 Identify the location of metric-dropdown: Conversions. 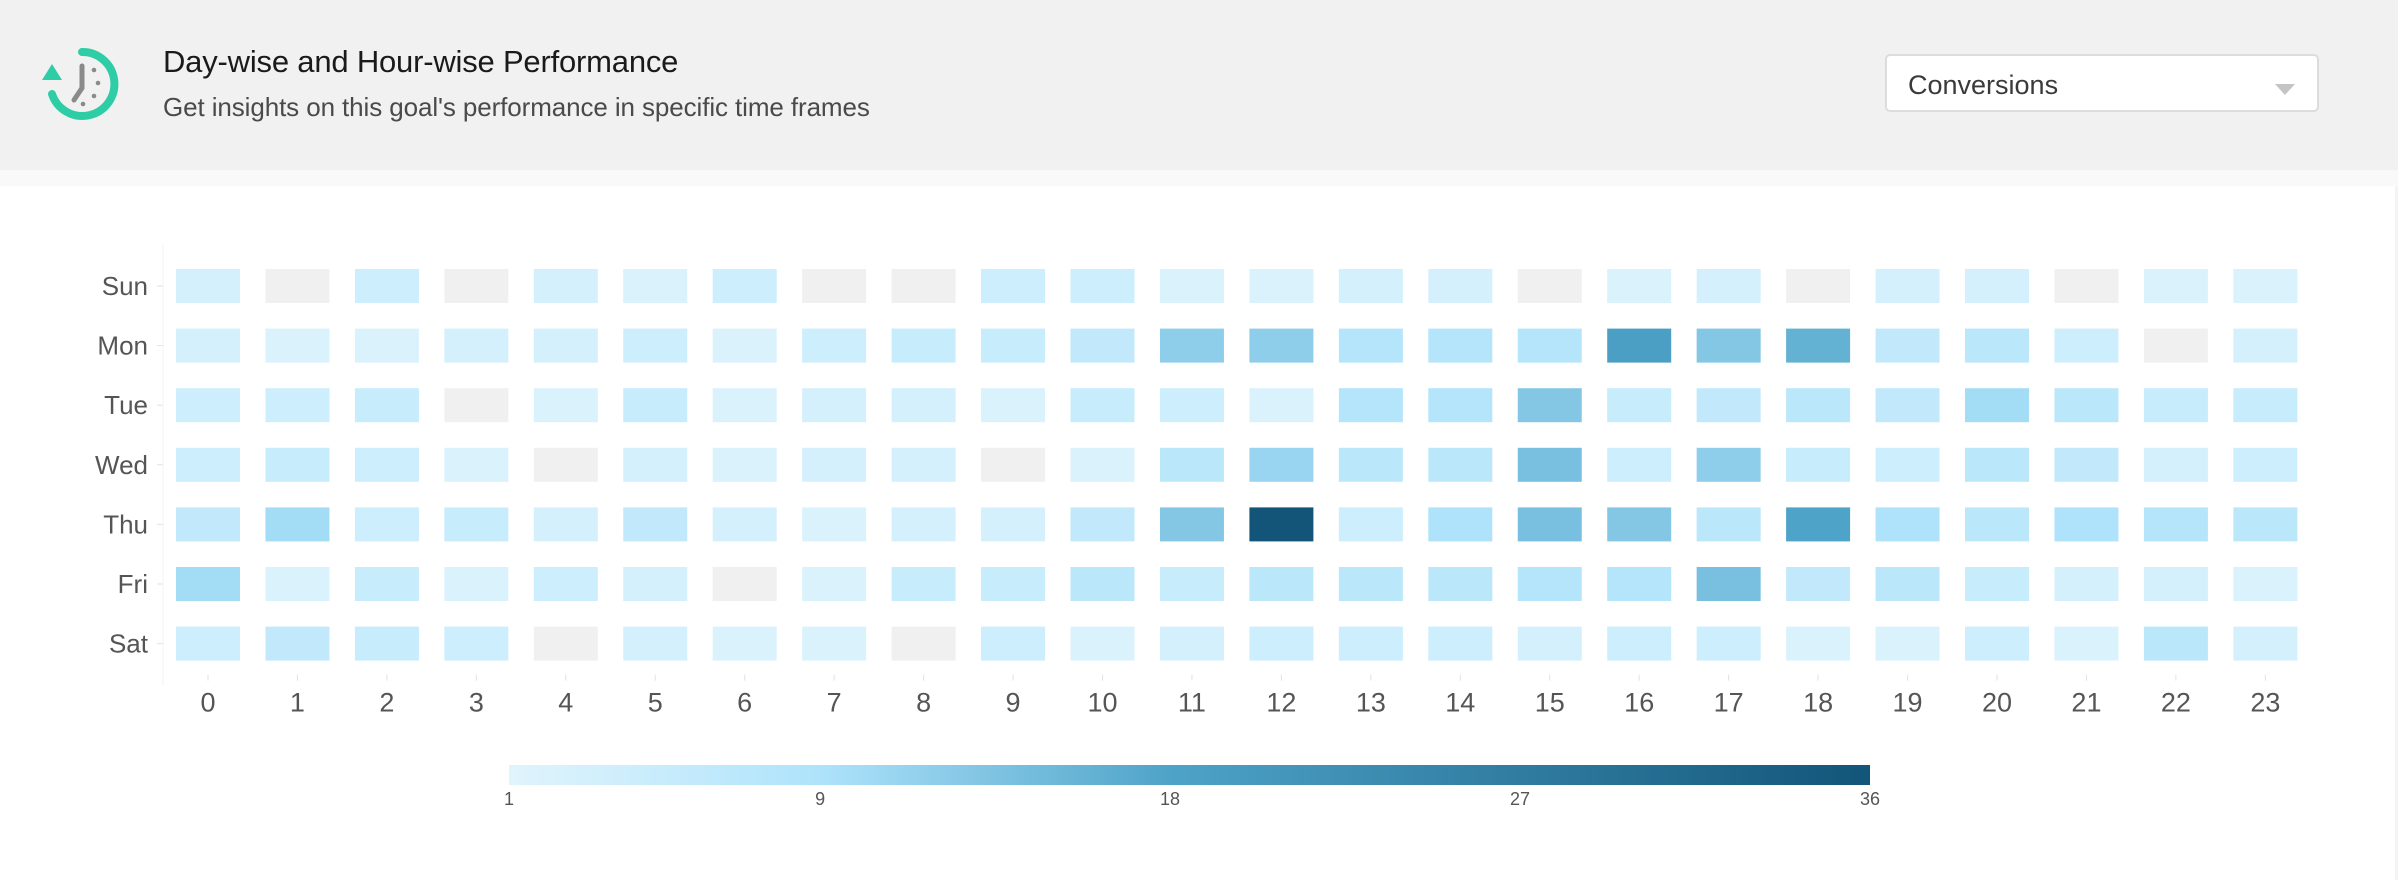
(2102, 83).